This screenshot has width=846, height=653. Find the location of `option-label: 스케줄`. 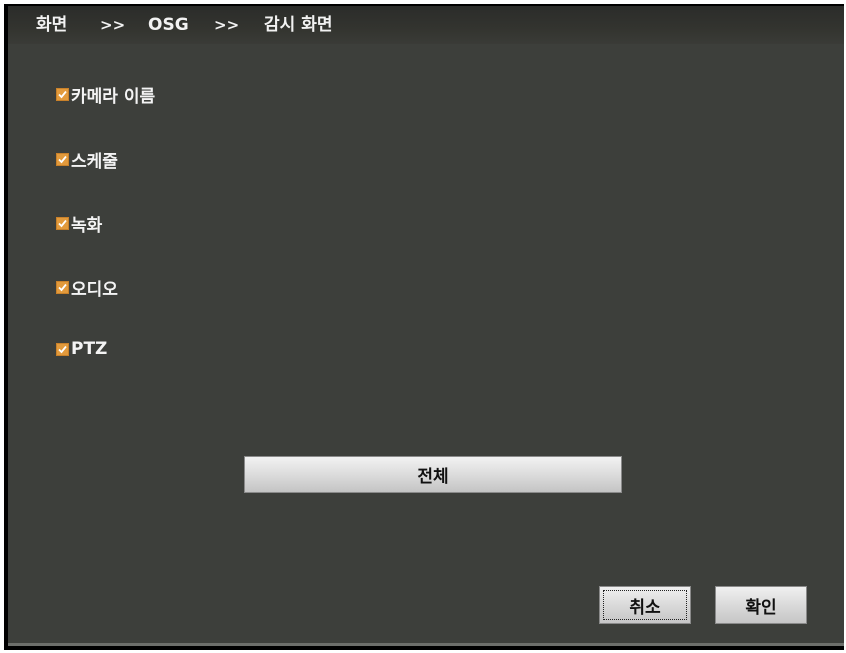

option-label: 스케줄 is located at coordinates (94, 162).